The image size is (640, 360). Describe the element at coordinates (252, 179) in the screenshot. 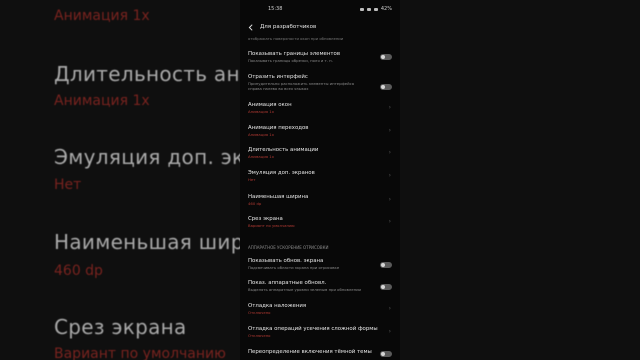

I see `setting-value: Нет` at that location.